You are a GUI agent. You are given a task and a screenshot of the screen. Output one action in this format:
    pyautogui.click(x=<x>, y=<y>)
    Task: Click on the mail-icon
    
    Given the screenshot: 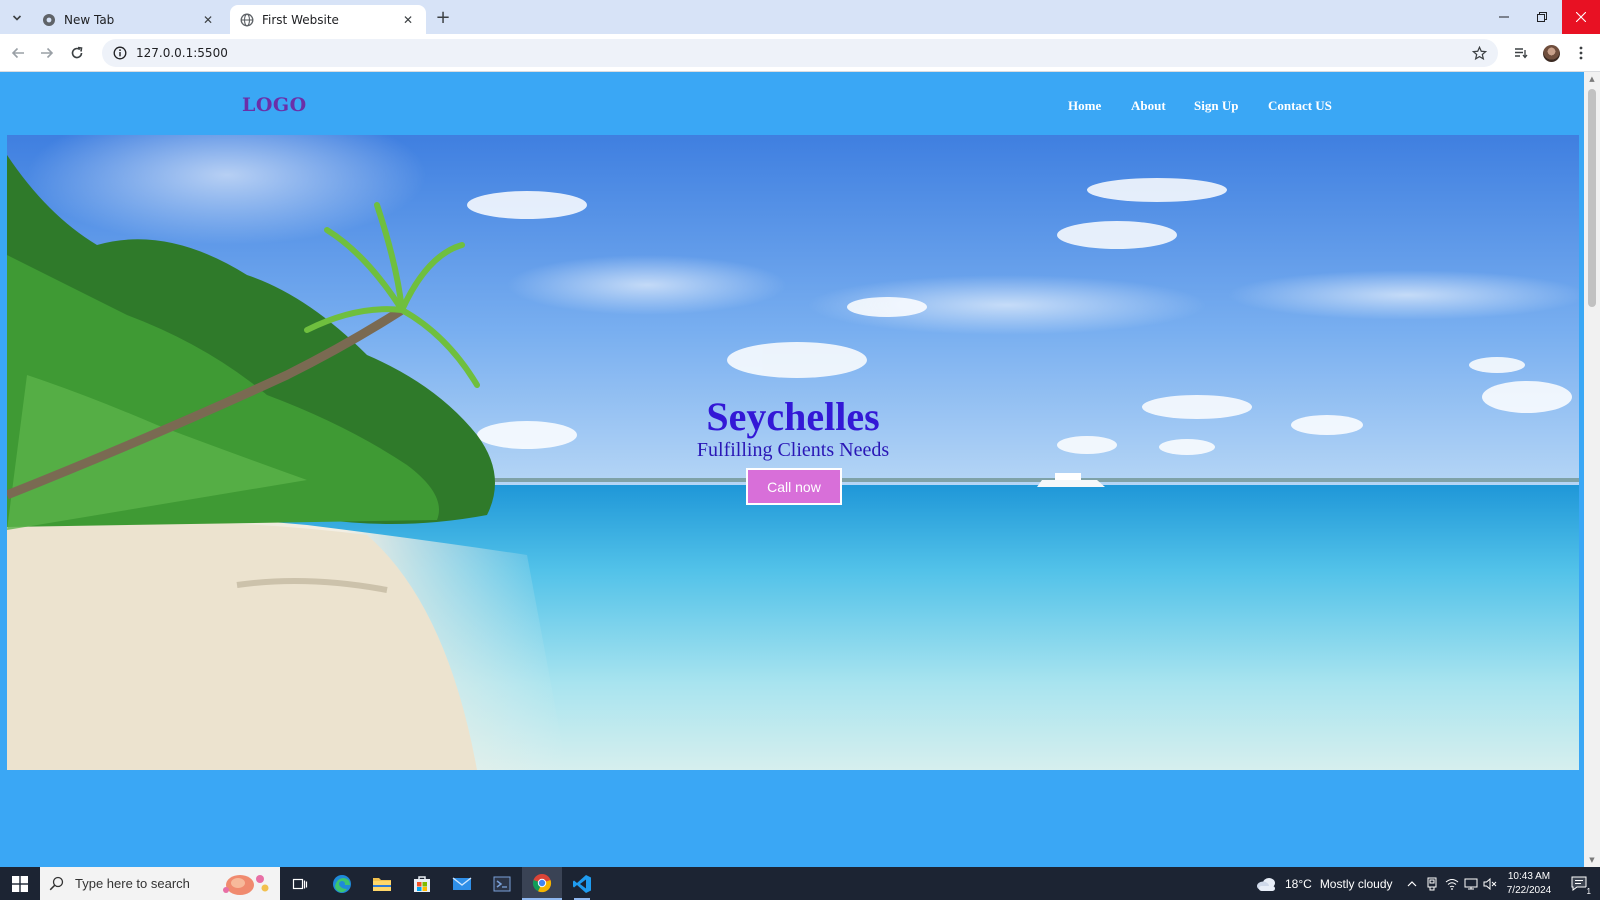 What is the action you would take?
    pyautogui.click(x=462, y=883)
    